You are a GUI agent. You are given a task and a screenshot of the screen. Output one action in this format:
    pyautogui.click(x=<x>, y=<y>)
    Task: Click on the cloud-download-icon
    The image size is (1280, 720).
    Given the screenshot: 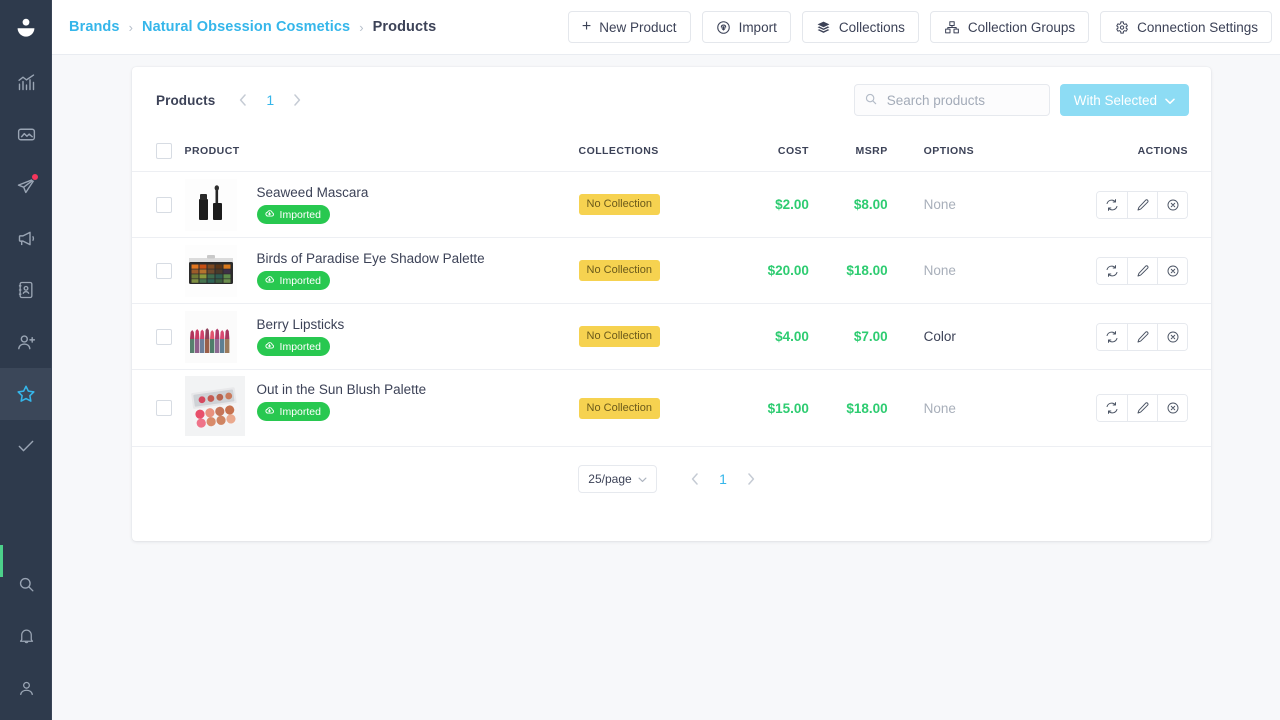 What is the action you would take?
    pyautogui.click(x=269, y=281)
    